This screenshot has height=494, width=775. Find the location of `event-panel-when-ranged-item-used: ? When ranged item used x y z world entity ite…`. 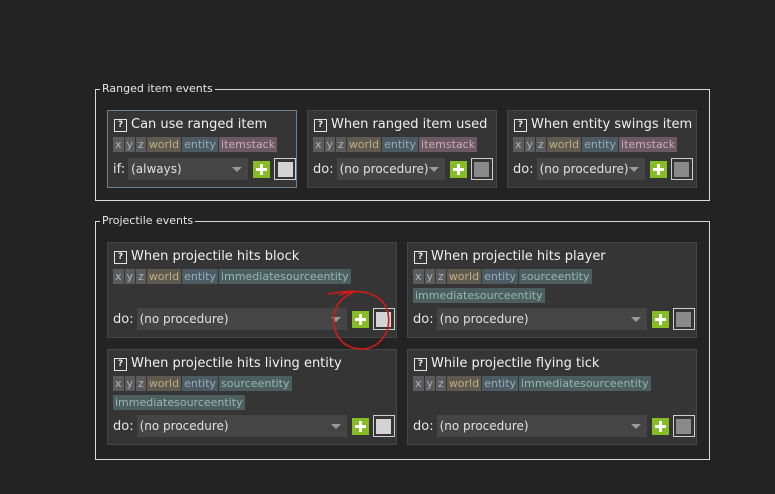

event-panel-when-ranged-item-used: ? When ranged item used x y z world entity ite… is located at coordinates (402, 149).